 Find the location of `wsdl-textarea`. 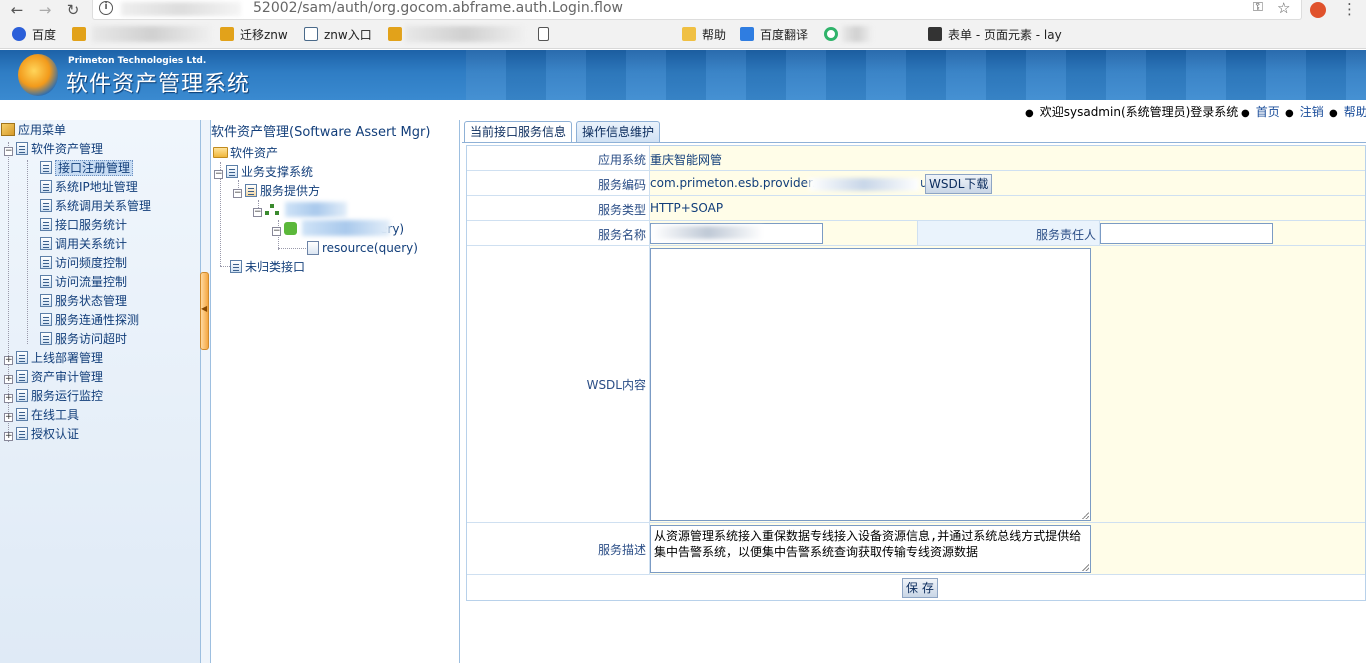

wsdl-textarea is located at coordinates (870, 384).